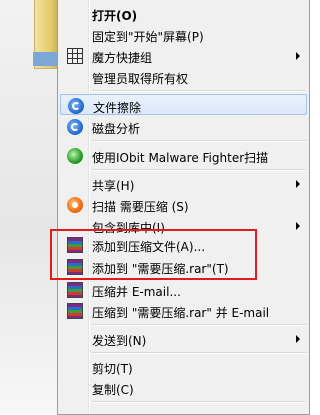 This screenshot has height=415, width=320. What do you see at coordinates (75, 205) in the screenshot?
I see `scan-icon` at bounding box center [75, 205].